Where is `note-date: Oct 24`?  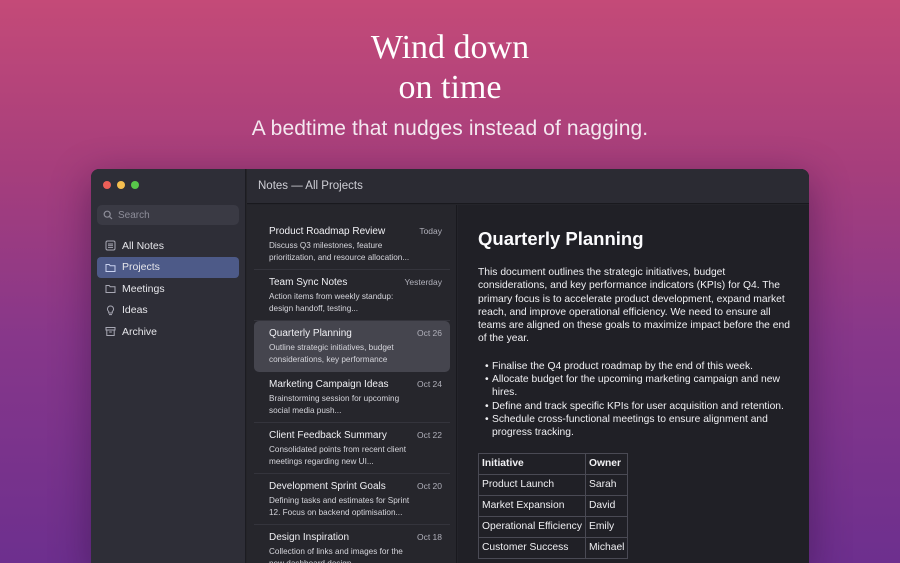
note-date: Oct 24 is located at coordinates (429, 384).